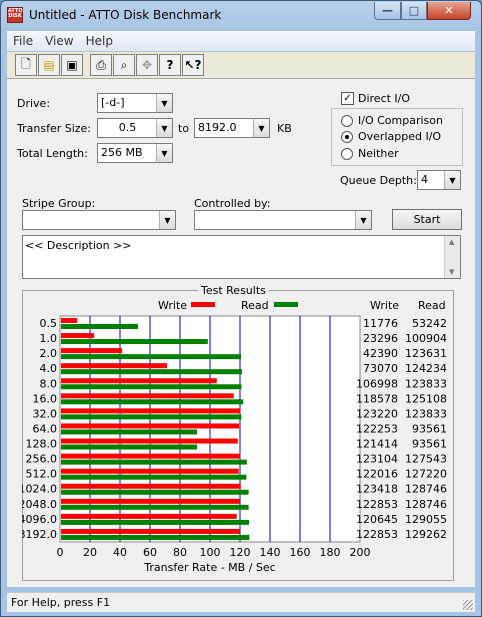 The image size is (482, 617). What do you see at coordinates (347, 121) in the screenshot?
I see `io-comparison-radio` at bounding box center [347, 121].